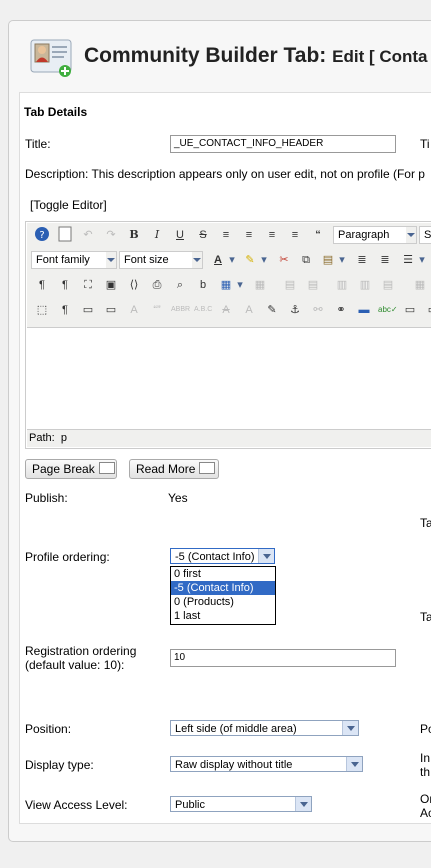 The image size is (431, 868). Describe the element at coordinates (260, 285) in the screenshot. I see `delete-table-icon: ▦` at that location.